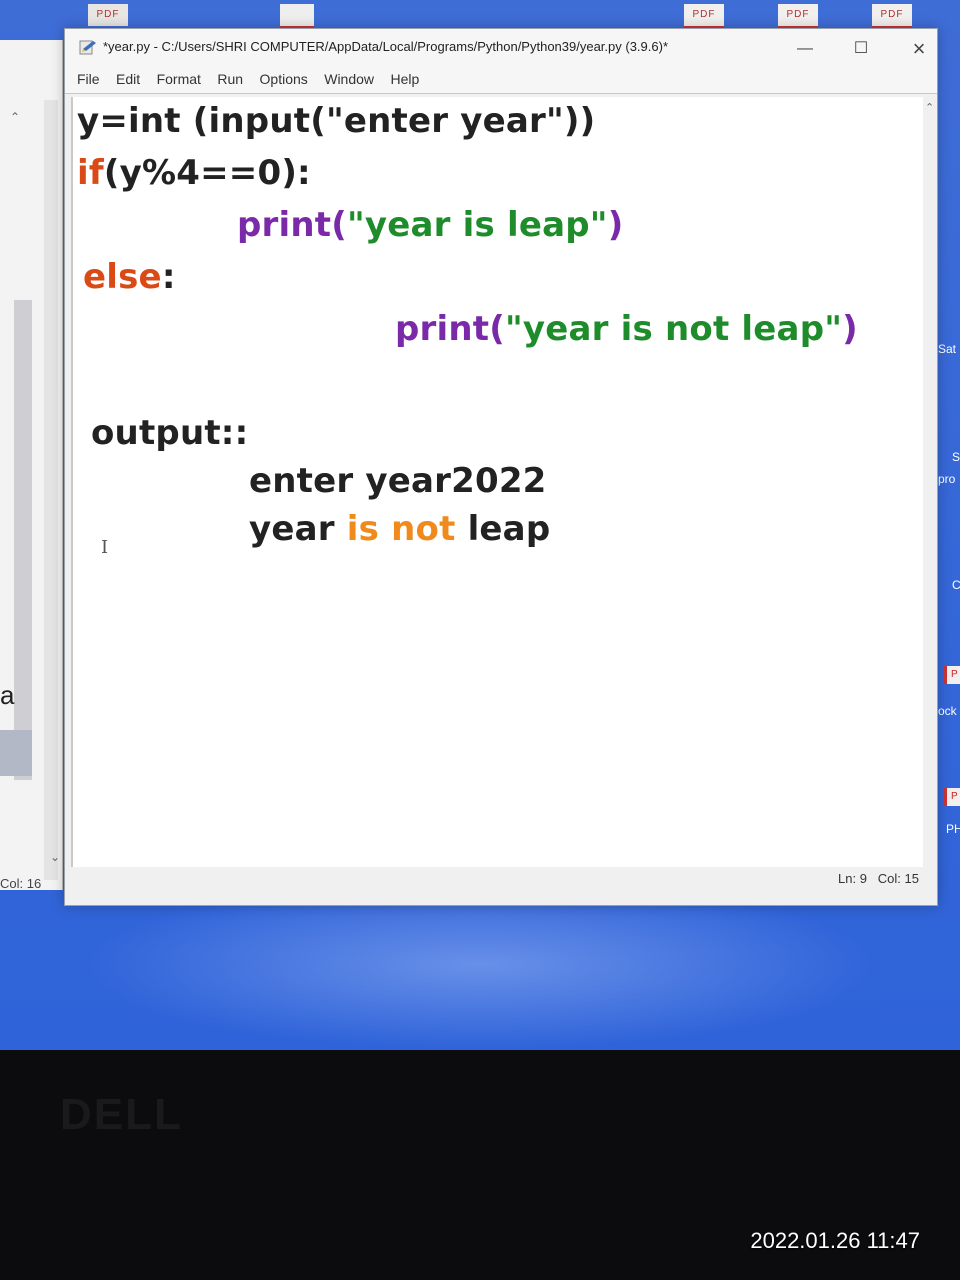  What do you see at coordinates (16, 753) in the screenshot?
I see `background-selection` at bounding box center [16, 753].